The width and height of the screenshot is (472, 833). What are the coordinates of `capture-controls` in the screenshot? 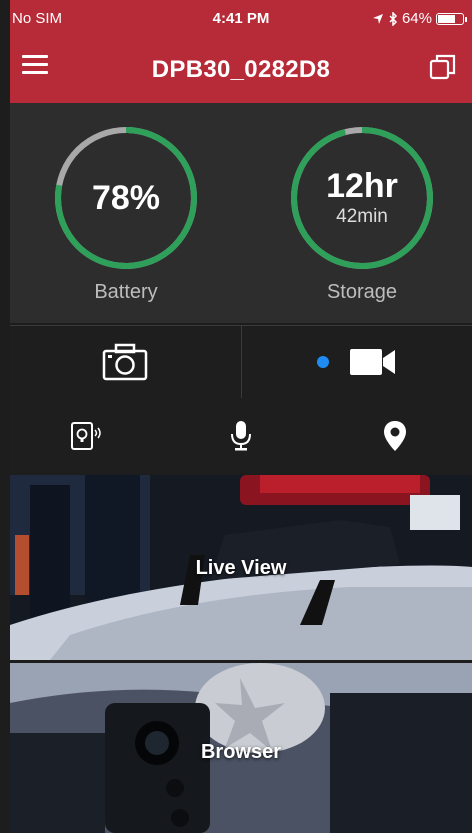 It's located at (241, 362).